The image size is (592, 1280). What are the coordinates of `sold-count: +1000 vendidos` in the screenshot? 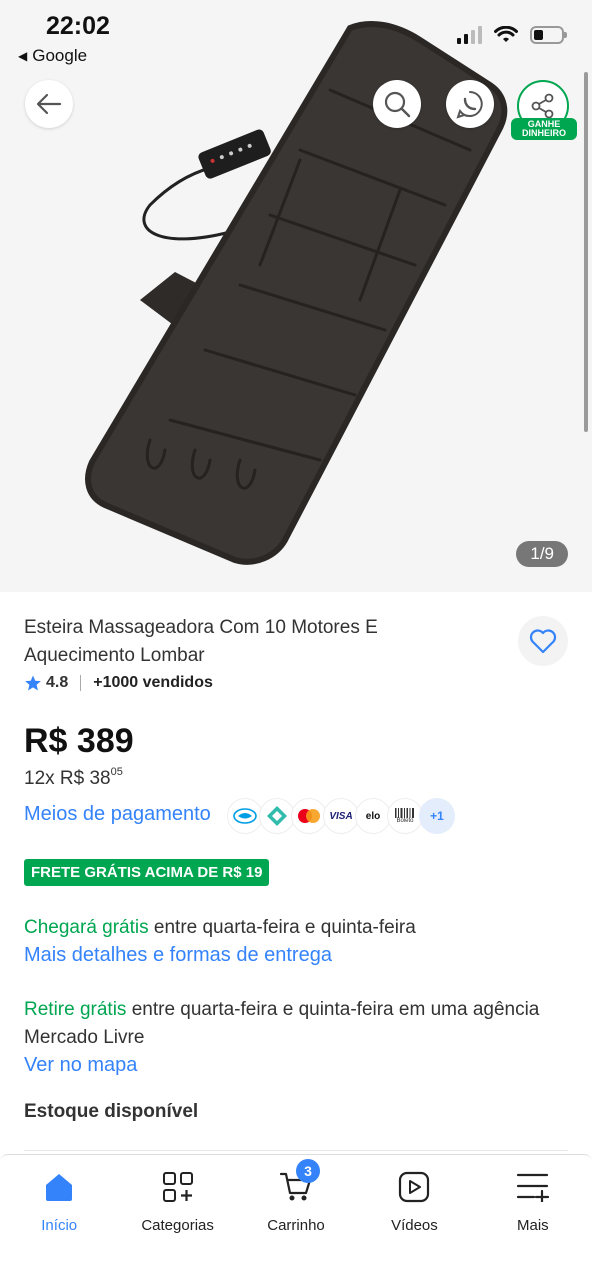 It's located at (153, 682).